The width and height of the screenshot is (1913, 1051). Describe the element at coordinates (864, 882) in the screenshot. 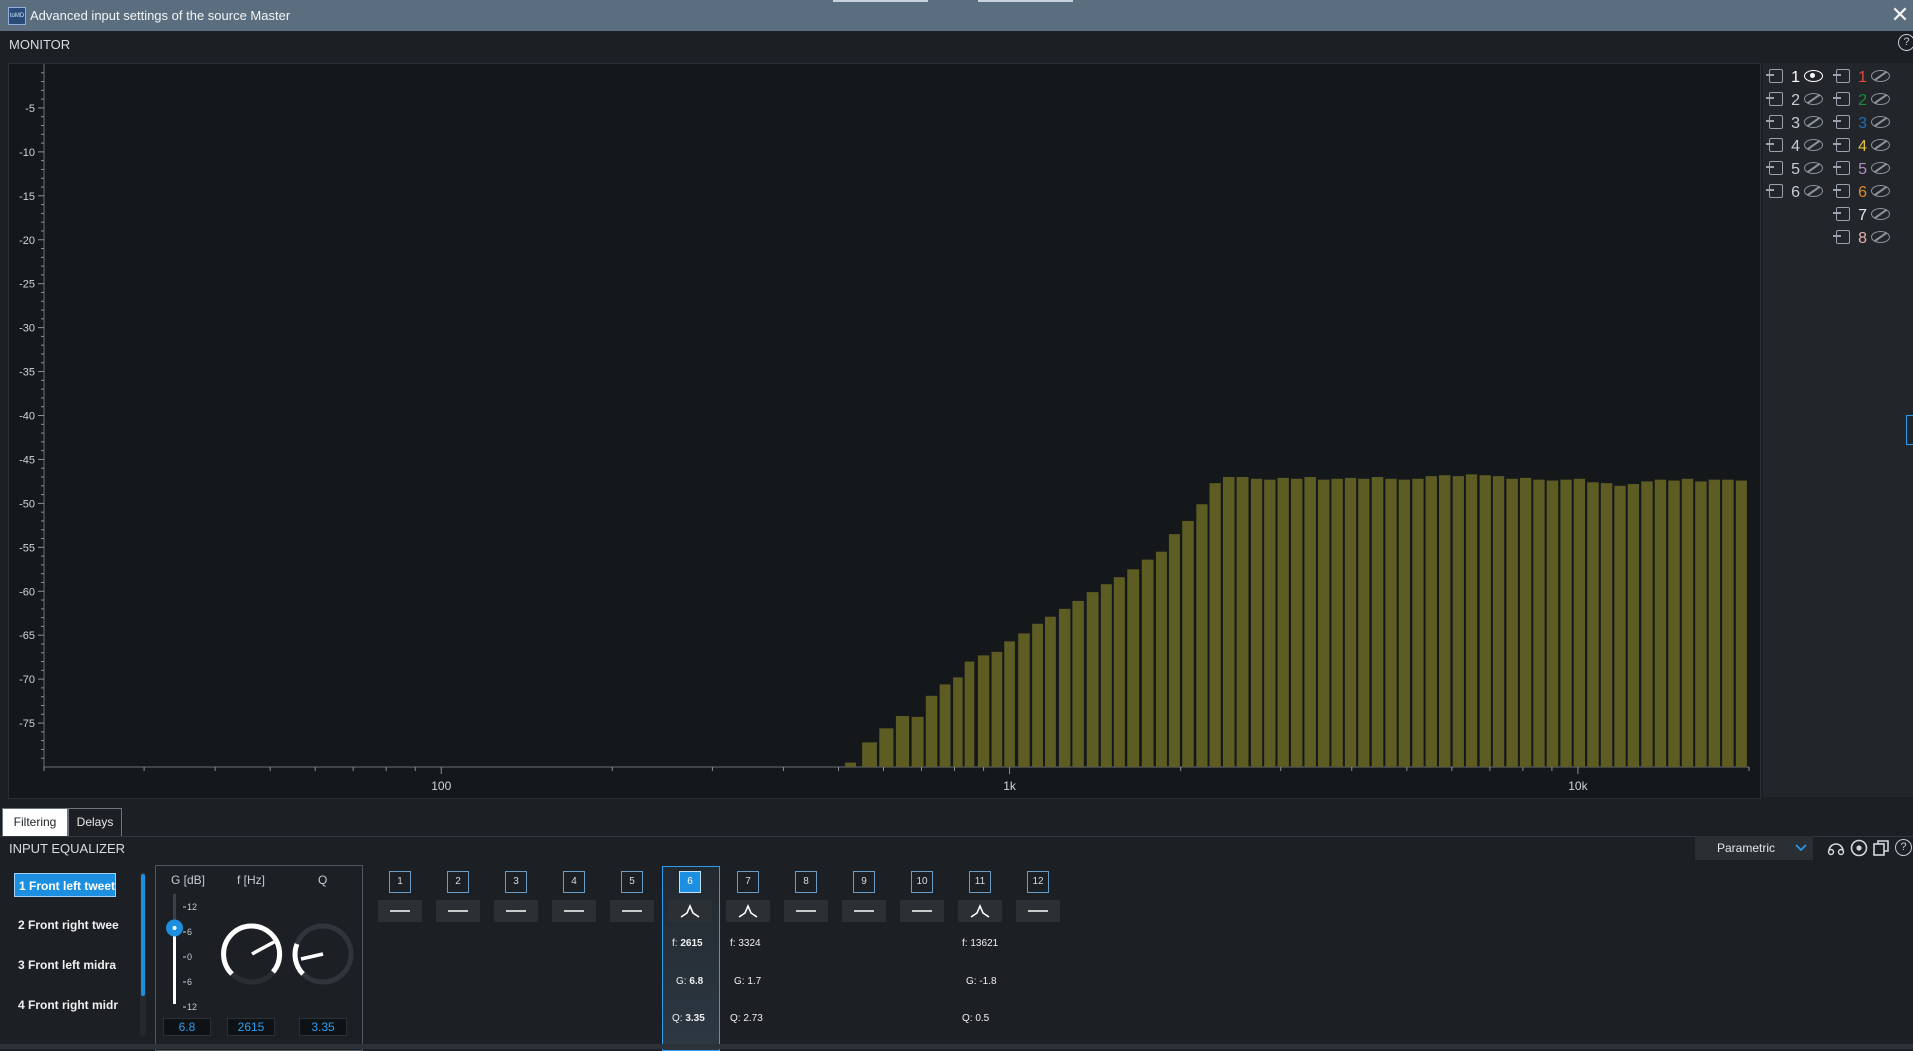

I see `band-button-9: 9` at that location.